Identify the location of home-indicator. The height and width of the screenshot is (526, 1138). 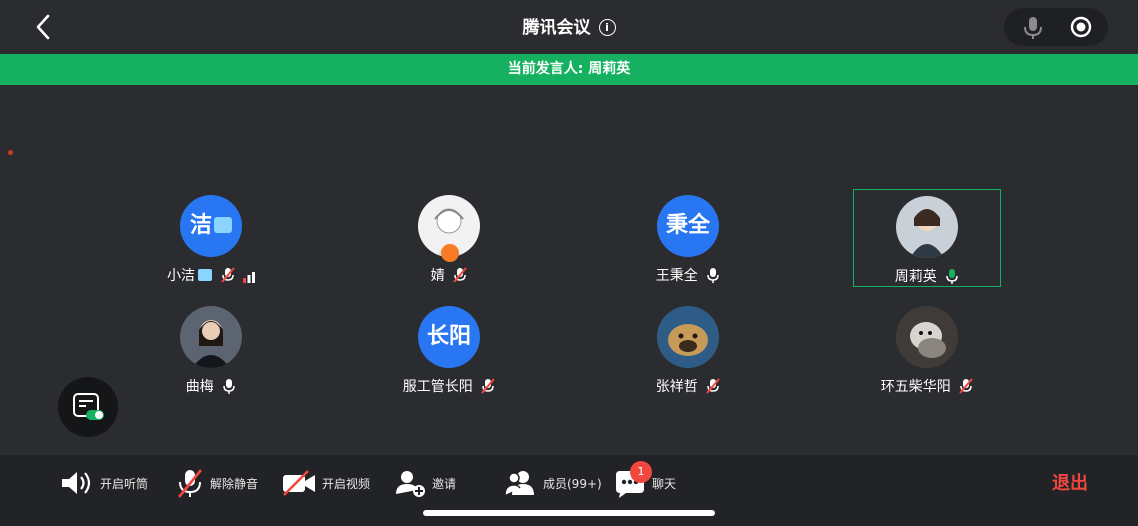
(569, 513).